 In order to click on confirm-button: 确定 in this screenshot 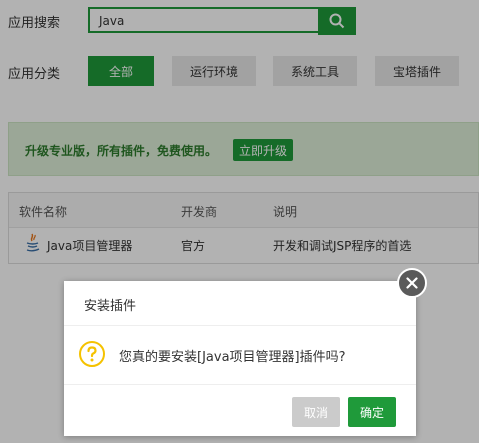, I will do `click(372, 412)`.